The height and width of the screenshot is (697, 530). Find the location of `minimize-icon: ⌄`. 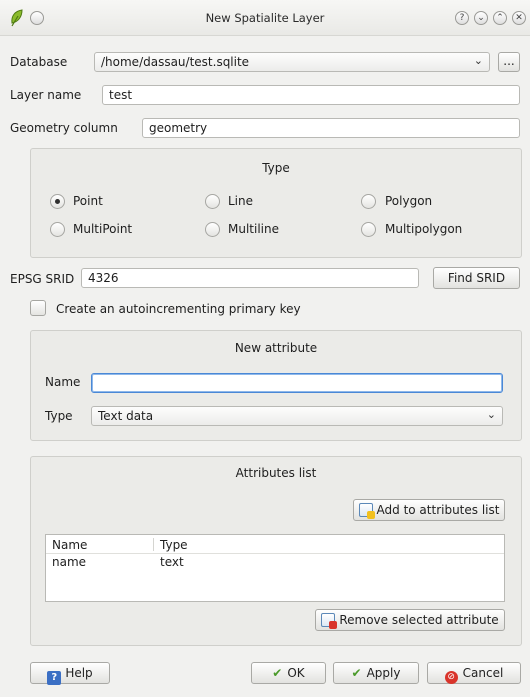

minimize-icon: ⌄ is located at coordinates (481, 18).